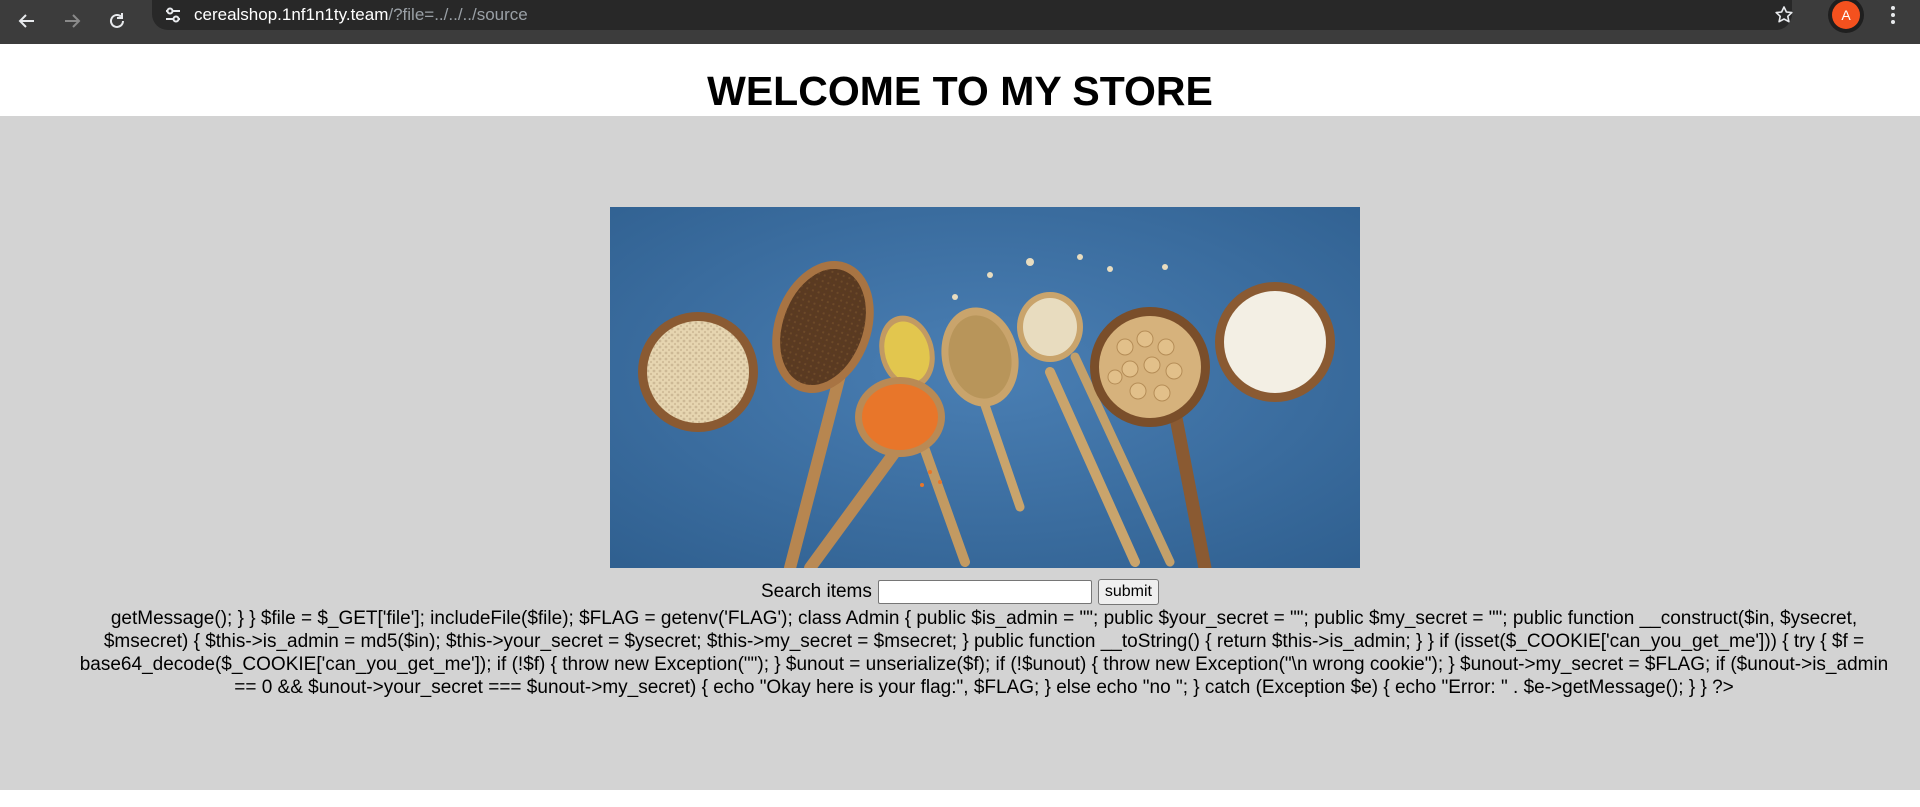 The width and height of the screenshot is (1920, 807). I want to click on back-icon, so click(27, 21).